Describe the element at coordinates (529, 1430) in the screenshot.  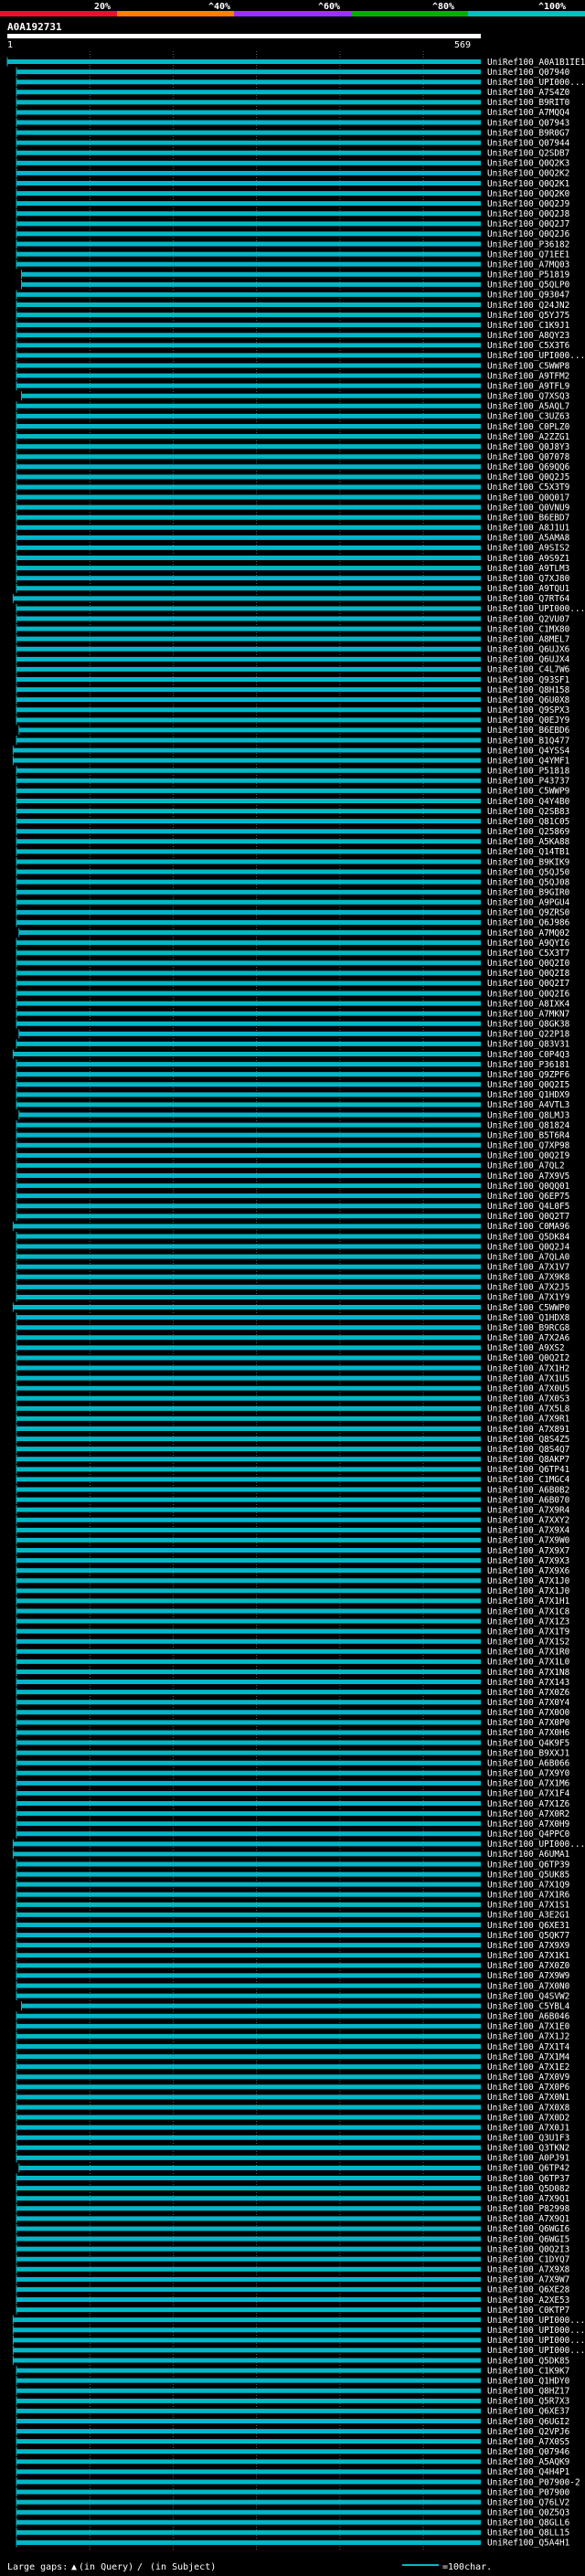
I see `hit-label: UniRef100_A7X891` at that location.